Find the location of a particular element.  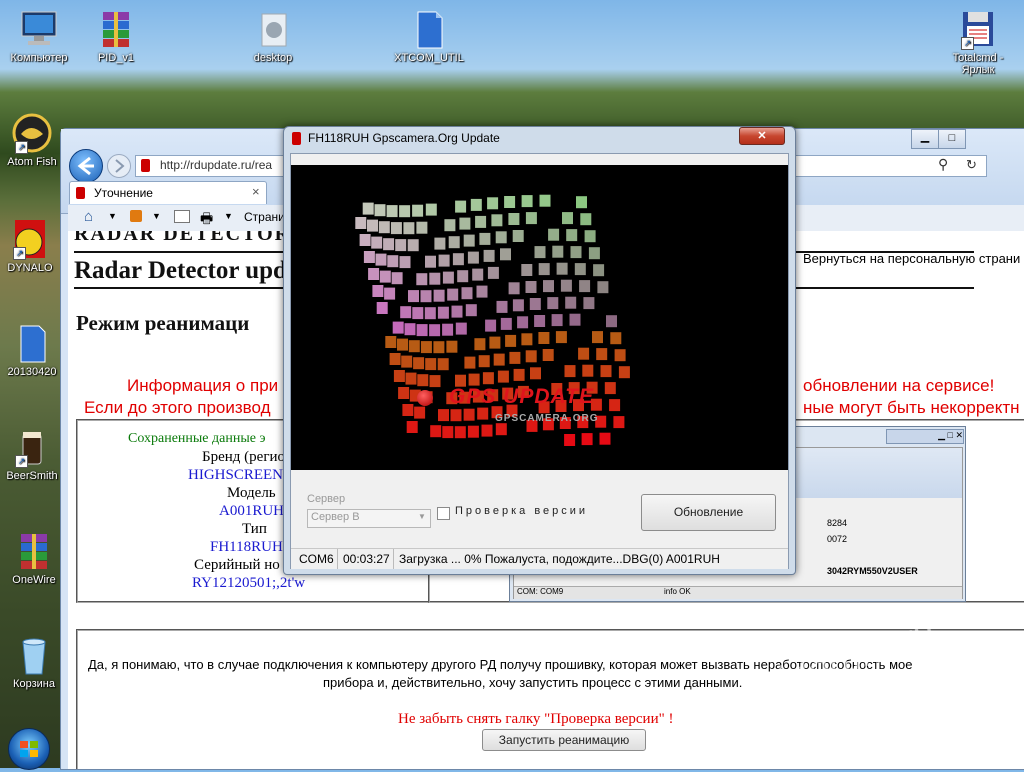

back-to-personal-link: Вернуться на персональную страни is located at coordinates (911, 258).